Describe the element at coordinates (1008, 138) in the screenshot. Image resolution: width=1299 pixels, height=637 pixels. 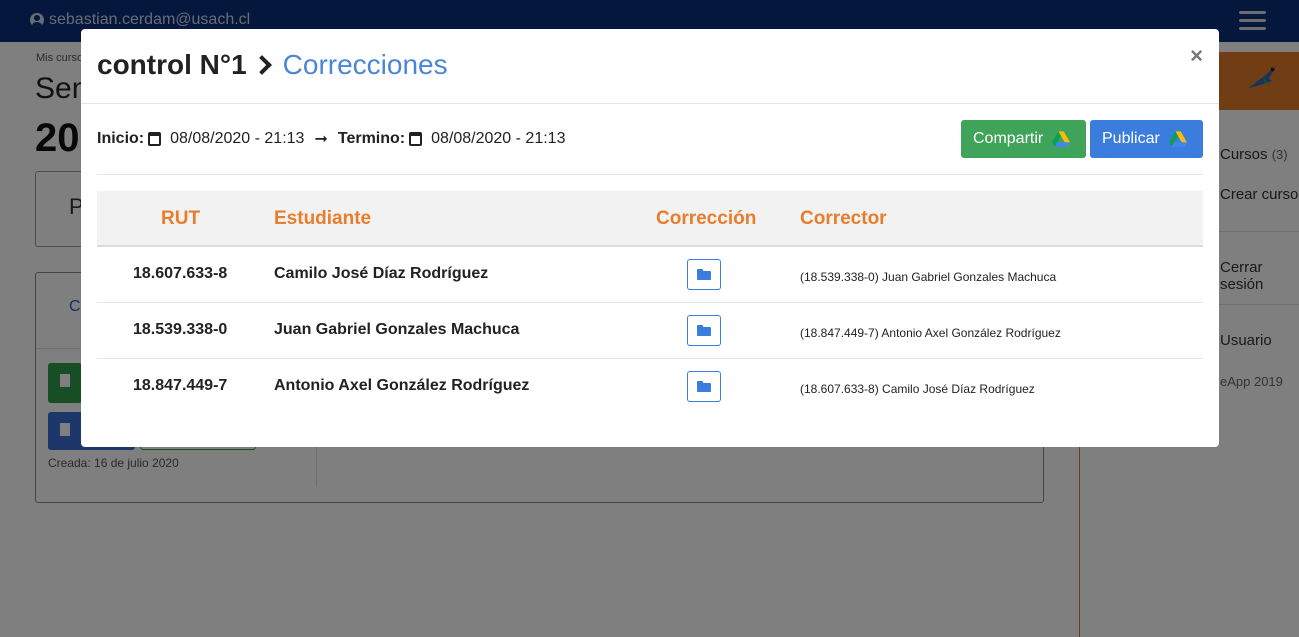
I see `share-label: Compartir` at that location.